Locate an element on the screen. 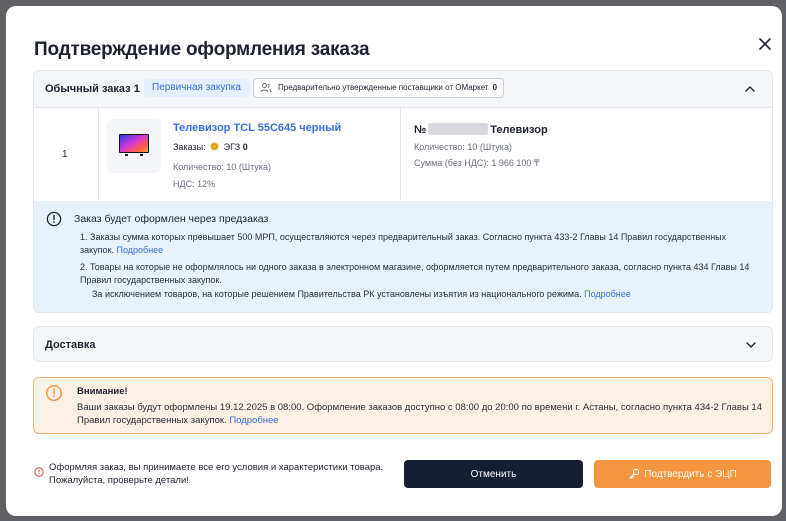 The image size is (786, 521). lot-prefix: № is located at coordinates (420, 130).